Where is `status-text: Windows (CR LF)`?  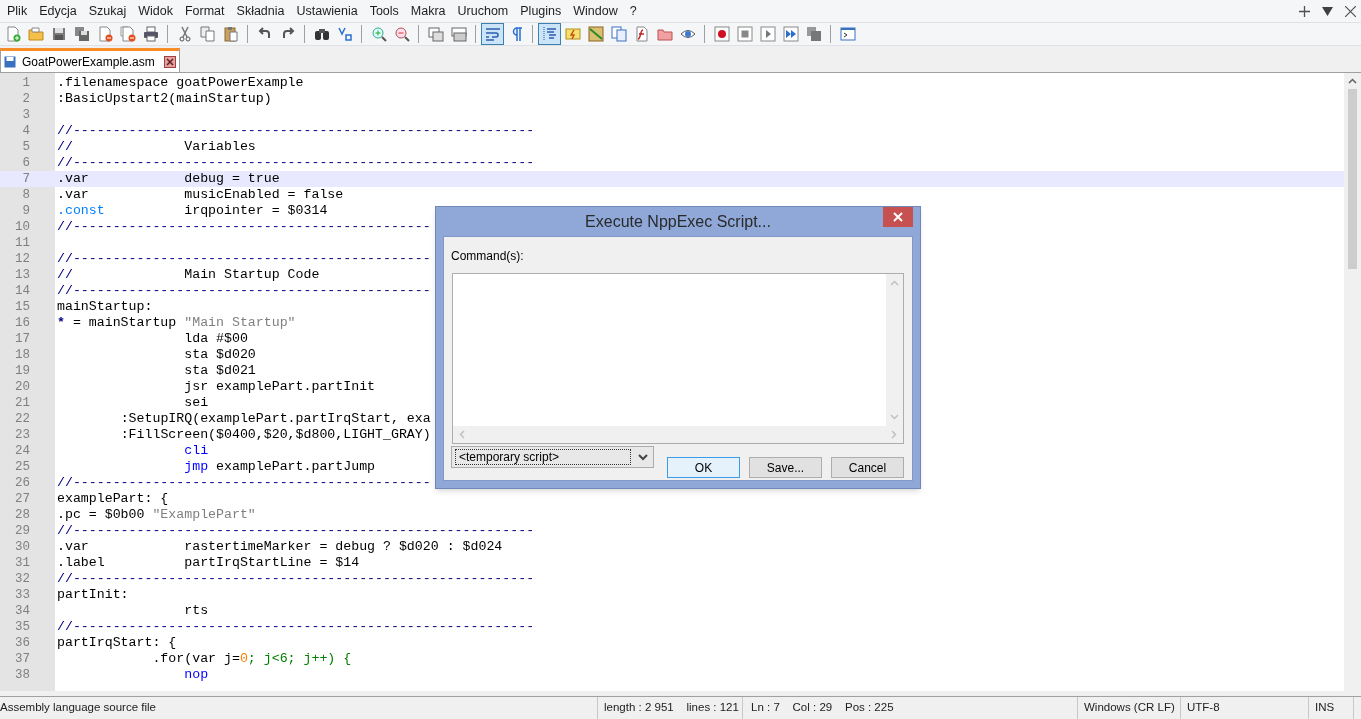 status-text: Windows (CR LF) is located at coordinates (1129, 708).